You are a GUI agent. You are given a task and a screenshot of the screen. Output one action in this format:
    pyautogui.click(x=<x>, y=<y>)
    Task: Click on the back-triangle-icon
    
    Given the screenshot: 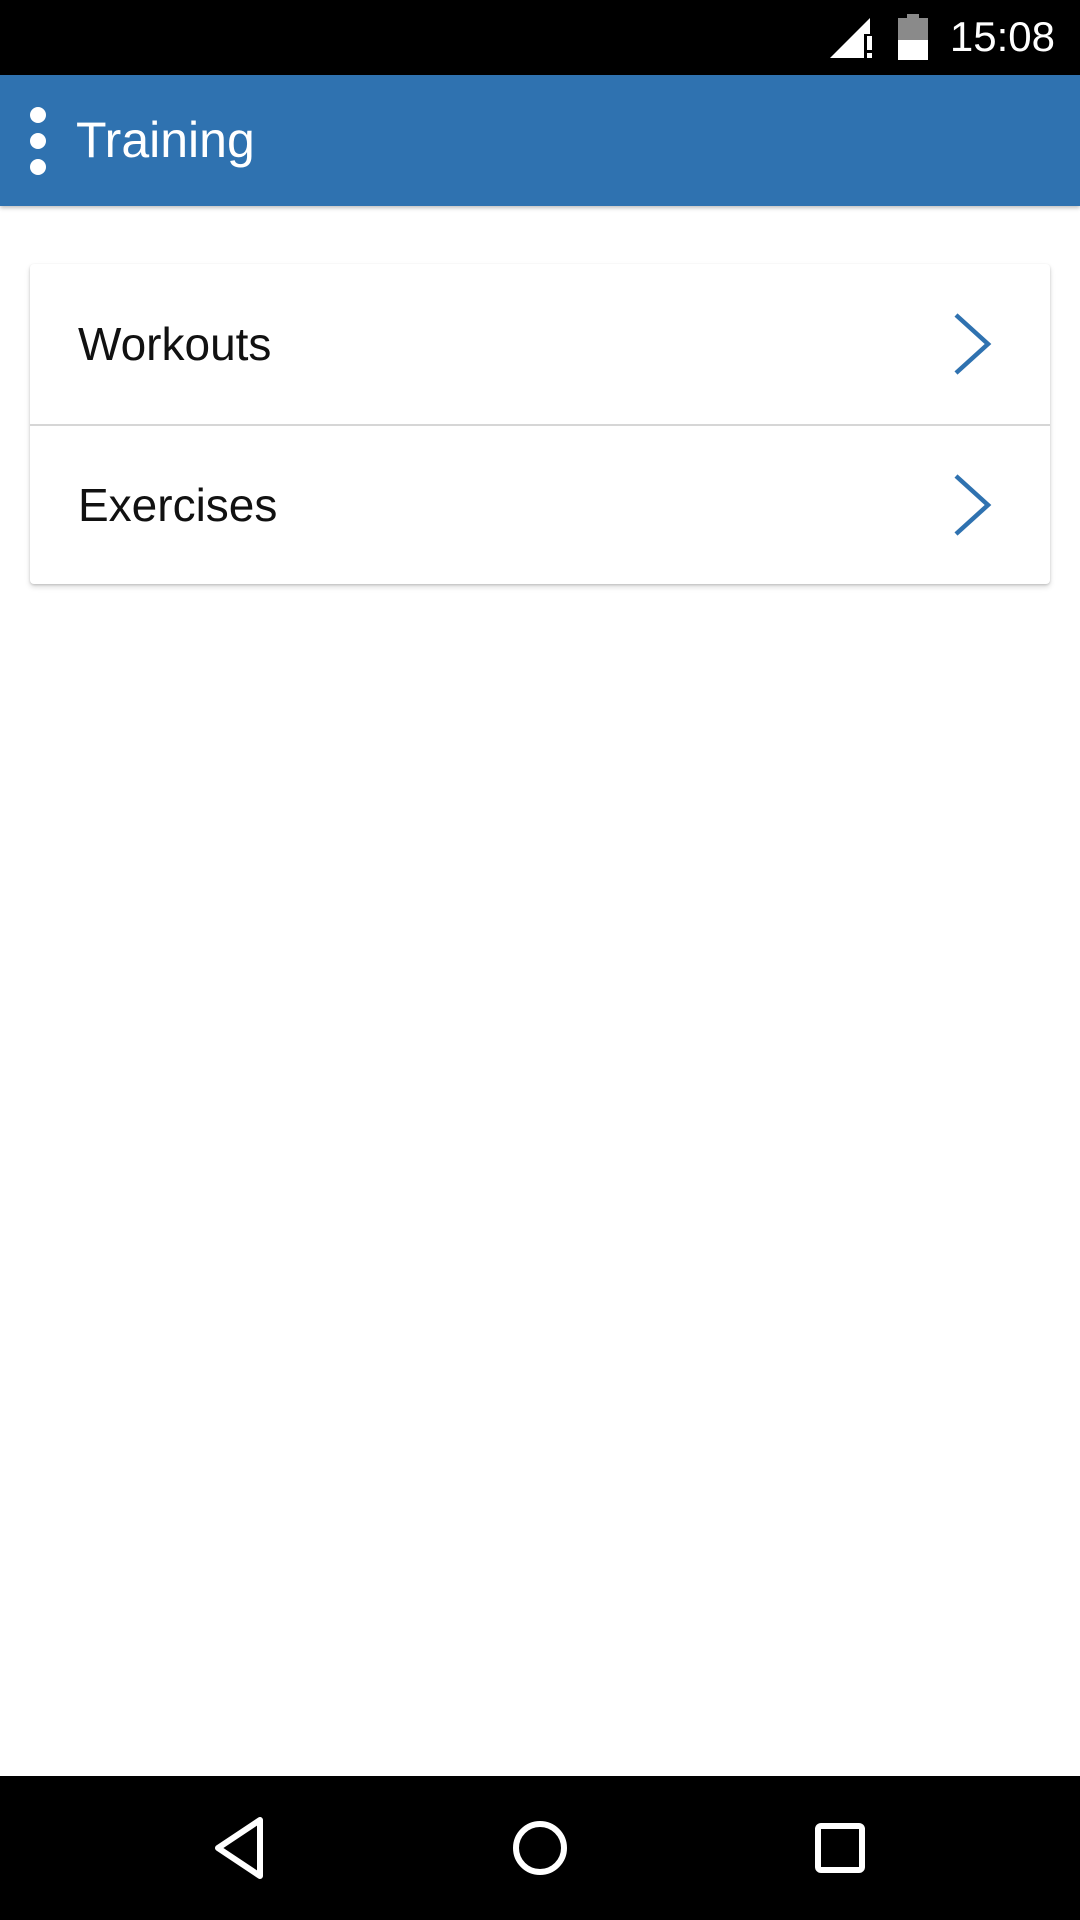 What is the action you would take?
    pyautogui.click(x=240, y=1848)
    